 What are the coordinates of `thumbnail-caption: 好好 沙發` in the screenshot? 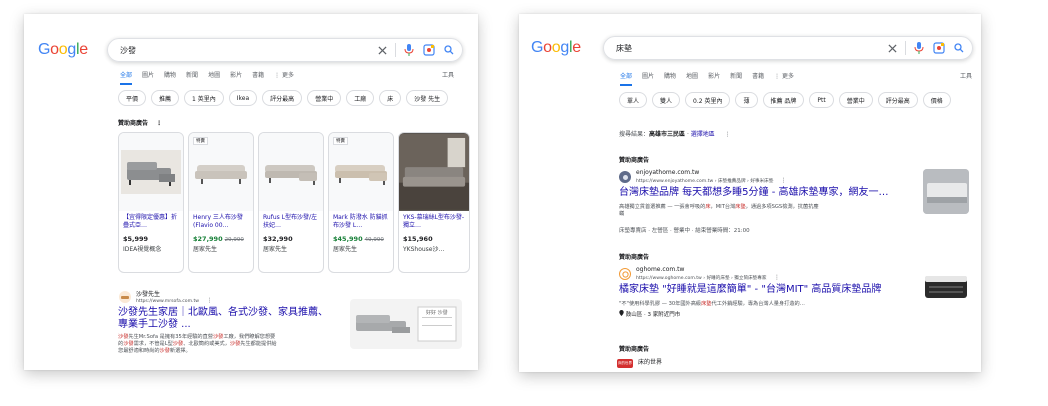 It's located at (437, 313).